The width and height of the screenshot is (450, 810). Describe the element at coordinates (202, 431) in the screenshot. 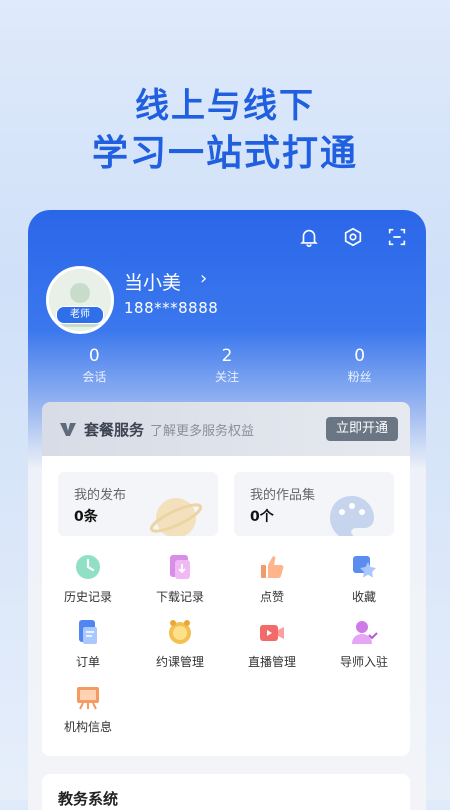

I see `package-subtitle: 了解更多服务权益` at that location.